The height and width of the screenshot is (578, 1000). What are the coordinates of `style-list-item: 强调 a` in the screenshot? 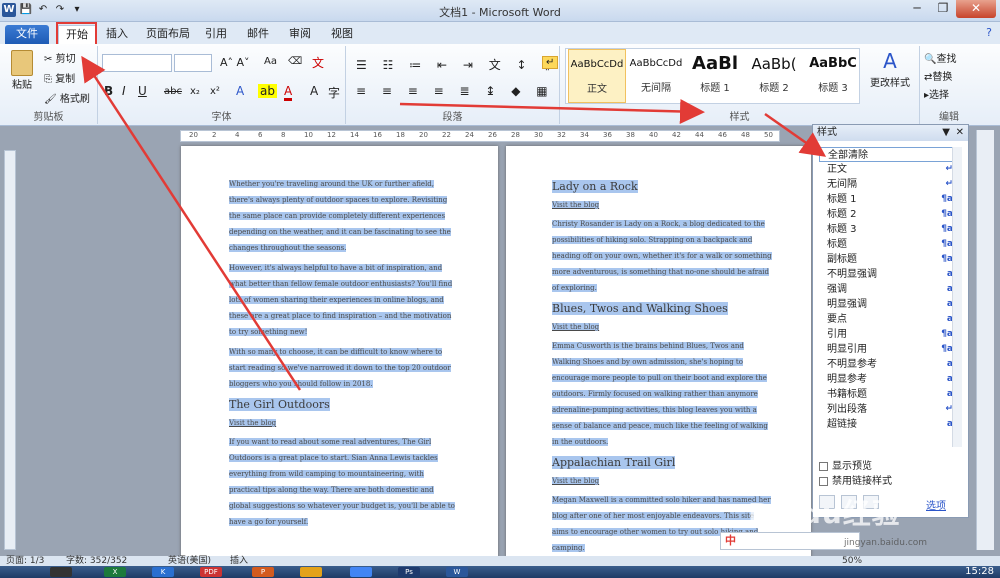 It's located at (887, 289).